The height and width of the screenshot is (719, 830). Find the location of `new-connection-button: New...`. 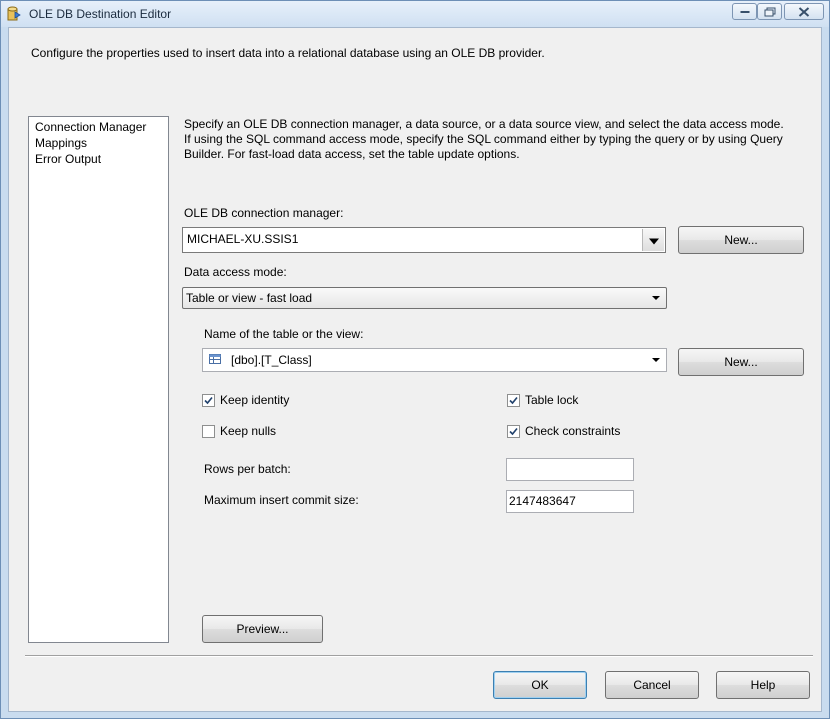

new-connection-button: New... is located at coordinates (741, 240).